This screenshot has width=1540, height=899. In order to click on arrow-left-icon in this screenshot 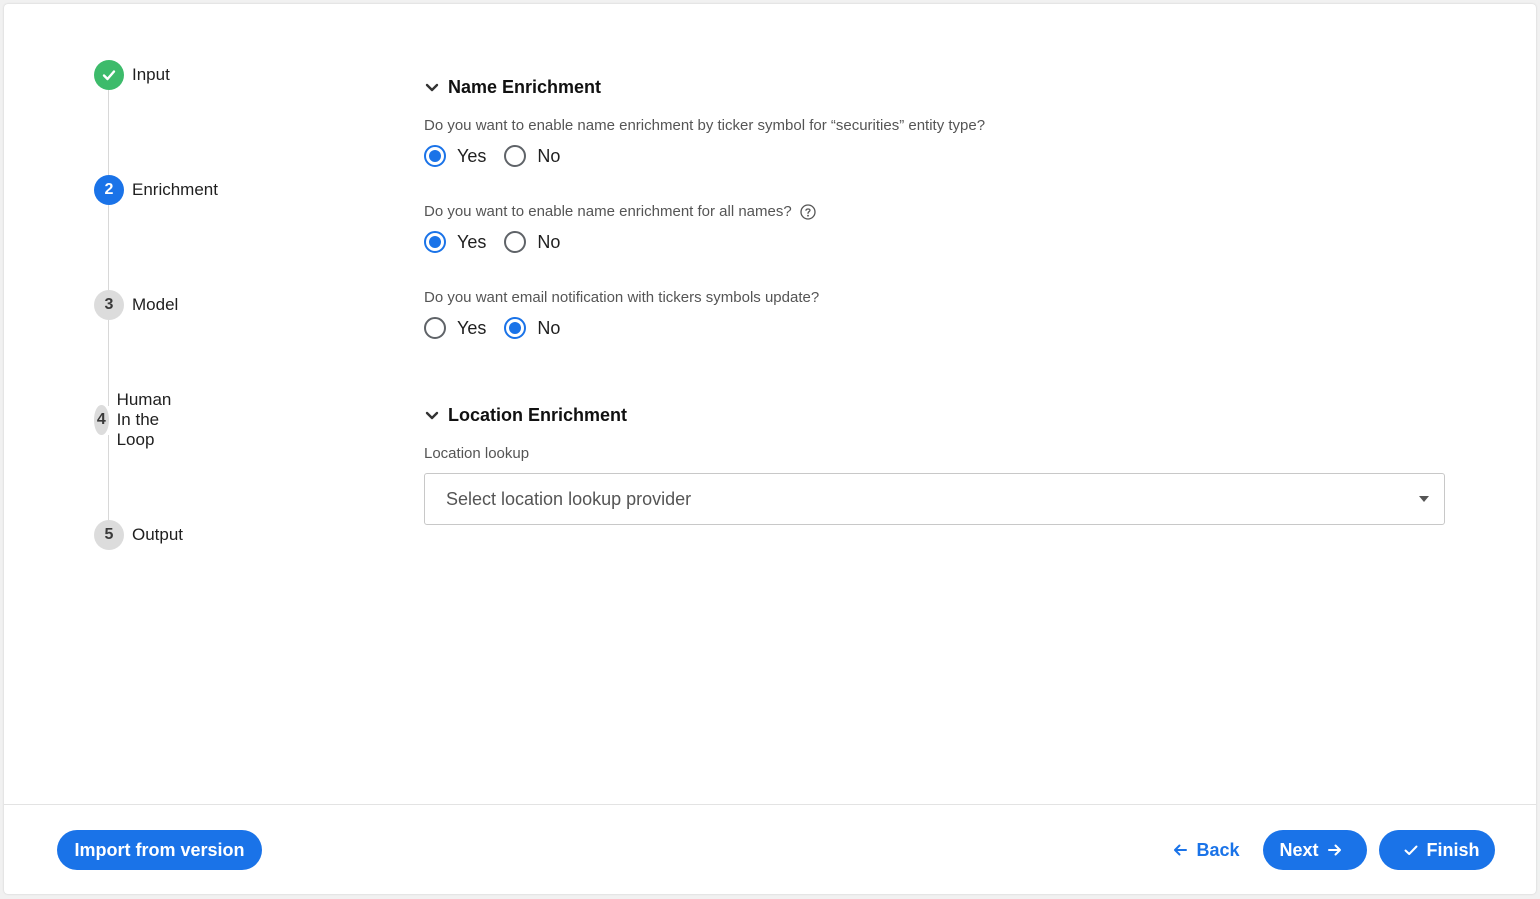, I will do `click(1181, 850)`.